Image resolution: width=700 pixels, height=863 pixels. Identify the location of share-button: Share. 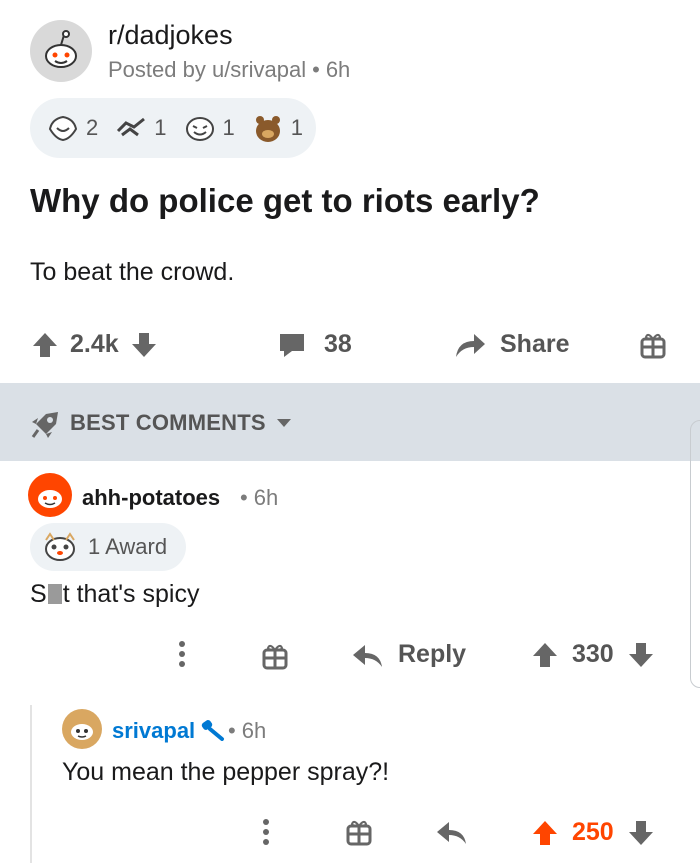
(511, 344).